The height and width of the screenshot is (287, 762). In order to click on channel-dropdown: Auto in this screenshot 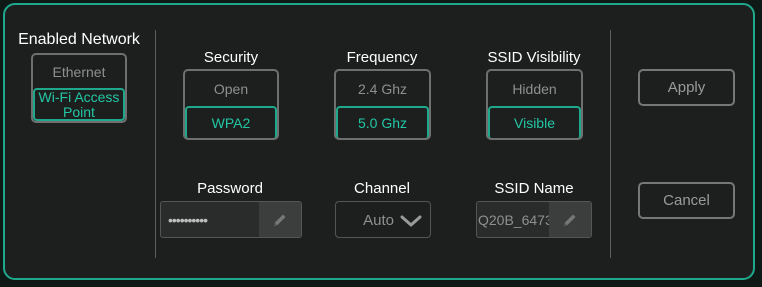, I will do `click(383, 219)`.